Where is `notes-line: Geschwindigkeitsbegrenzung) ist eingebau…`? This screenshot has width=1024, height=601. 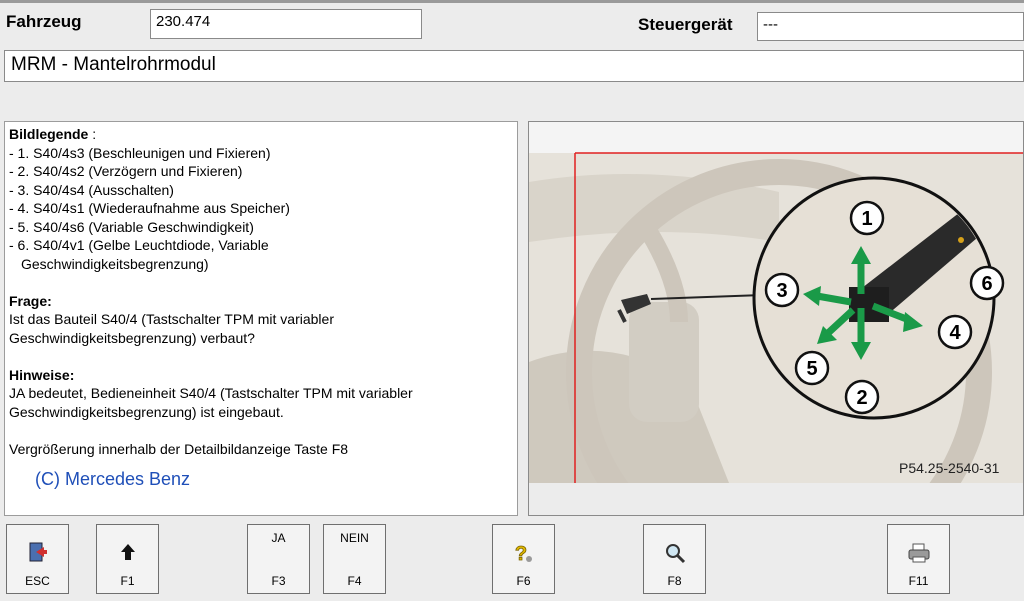
notes-line: Geschwindigkeitsbegrenzung) ist eingebau… is located at coordinates (146, 411).